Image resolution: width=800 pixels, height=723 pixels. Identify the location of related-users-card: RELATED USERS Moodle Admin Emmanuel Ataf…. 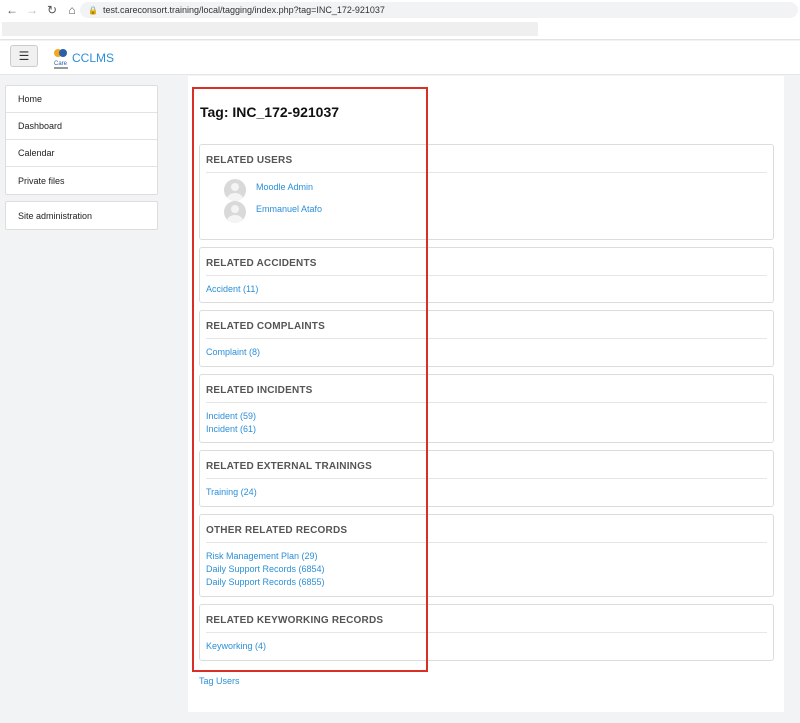
(486, 192).